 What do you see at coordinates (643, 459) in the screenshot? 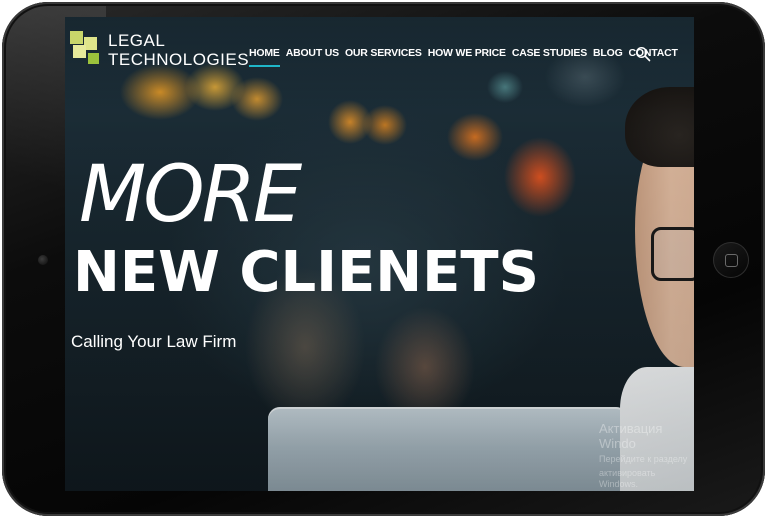
I see `watermark-line2: Перейдите к разделу` at bounding box center [643, 459].